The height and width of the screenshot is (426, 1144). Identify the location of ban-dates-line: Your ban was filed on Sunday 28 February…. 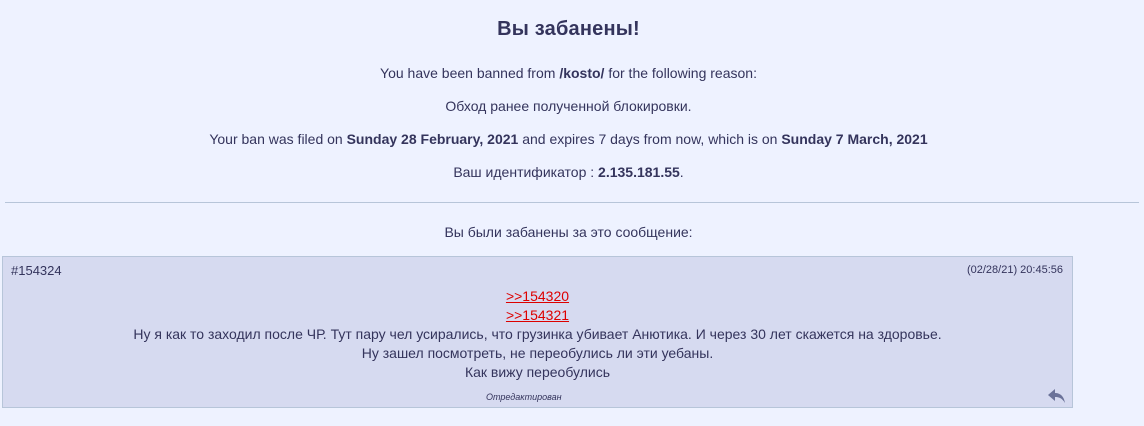
(568, 139).